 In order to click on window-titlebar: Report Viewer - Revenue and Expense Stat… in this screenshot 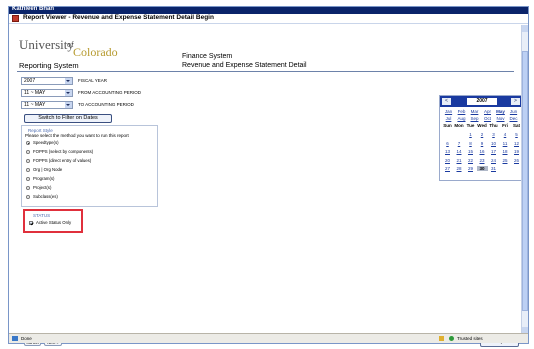, I will do `click(268, 19)`.